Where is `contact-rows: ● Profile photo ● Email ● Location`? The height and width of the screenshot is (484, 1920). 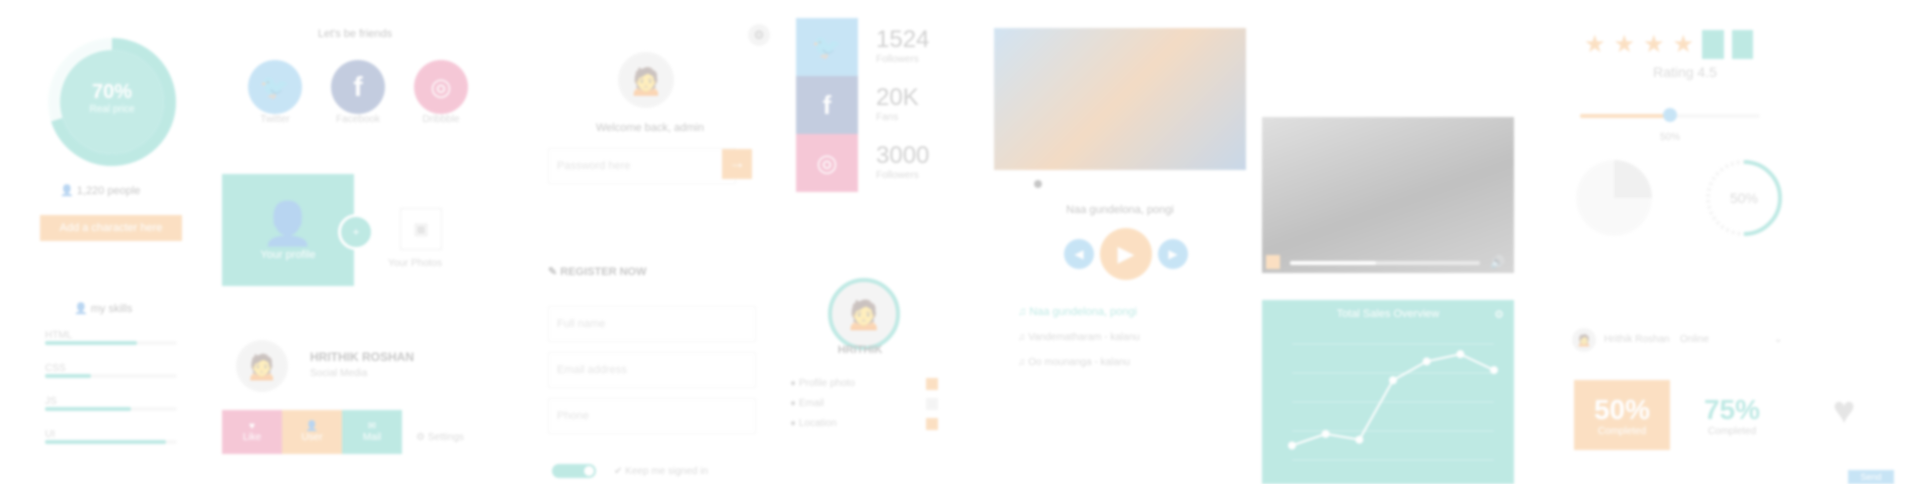
contact-rows: ● Profile photo ● Email ● Location is located at coordinates (864, 404).